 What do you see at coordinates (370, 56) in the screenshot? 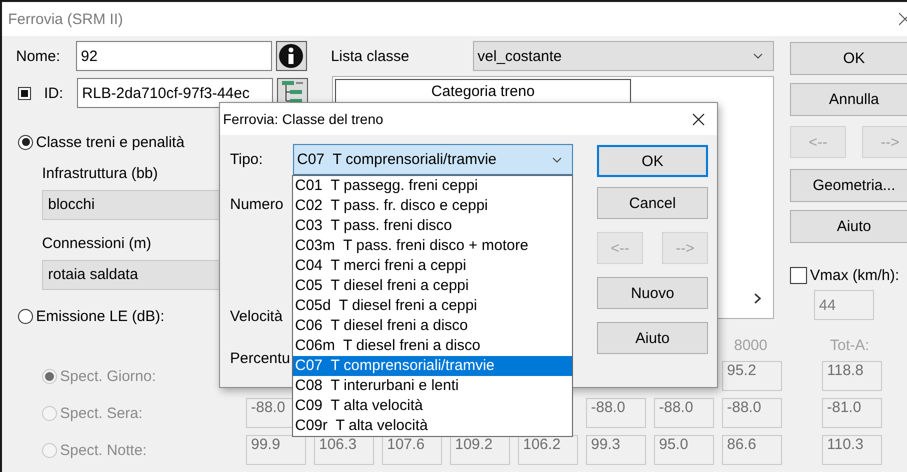
I see `field-label: Lista classe` at bounding box center [370, 56].